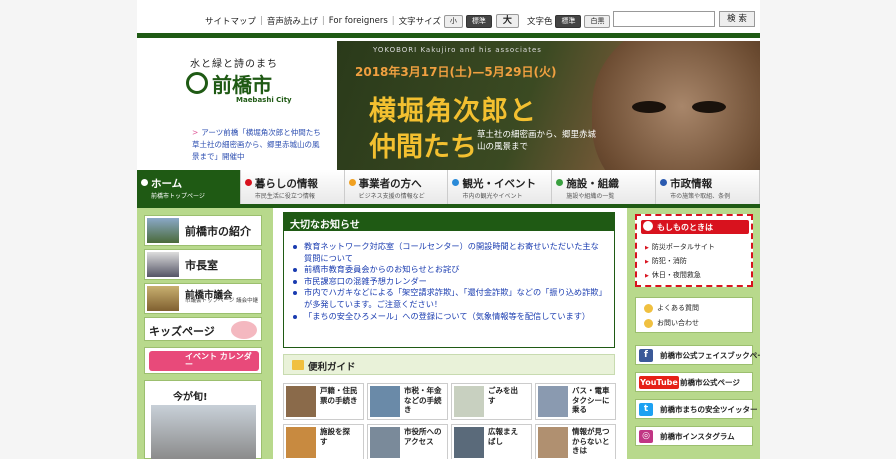 Image resolution: width=896 pixels, height=459 pixels. What do you see at coordinates (203, 432) in the screenshot?
I see `seasonal-photo` at bounding box center [203, 432].